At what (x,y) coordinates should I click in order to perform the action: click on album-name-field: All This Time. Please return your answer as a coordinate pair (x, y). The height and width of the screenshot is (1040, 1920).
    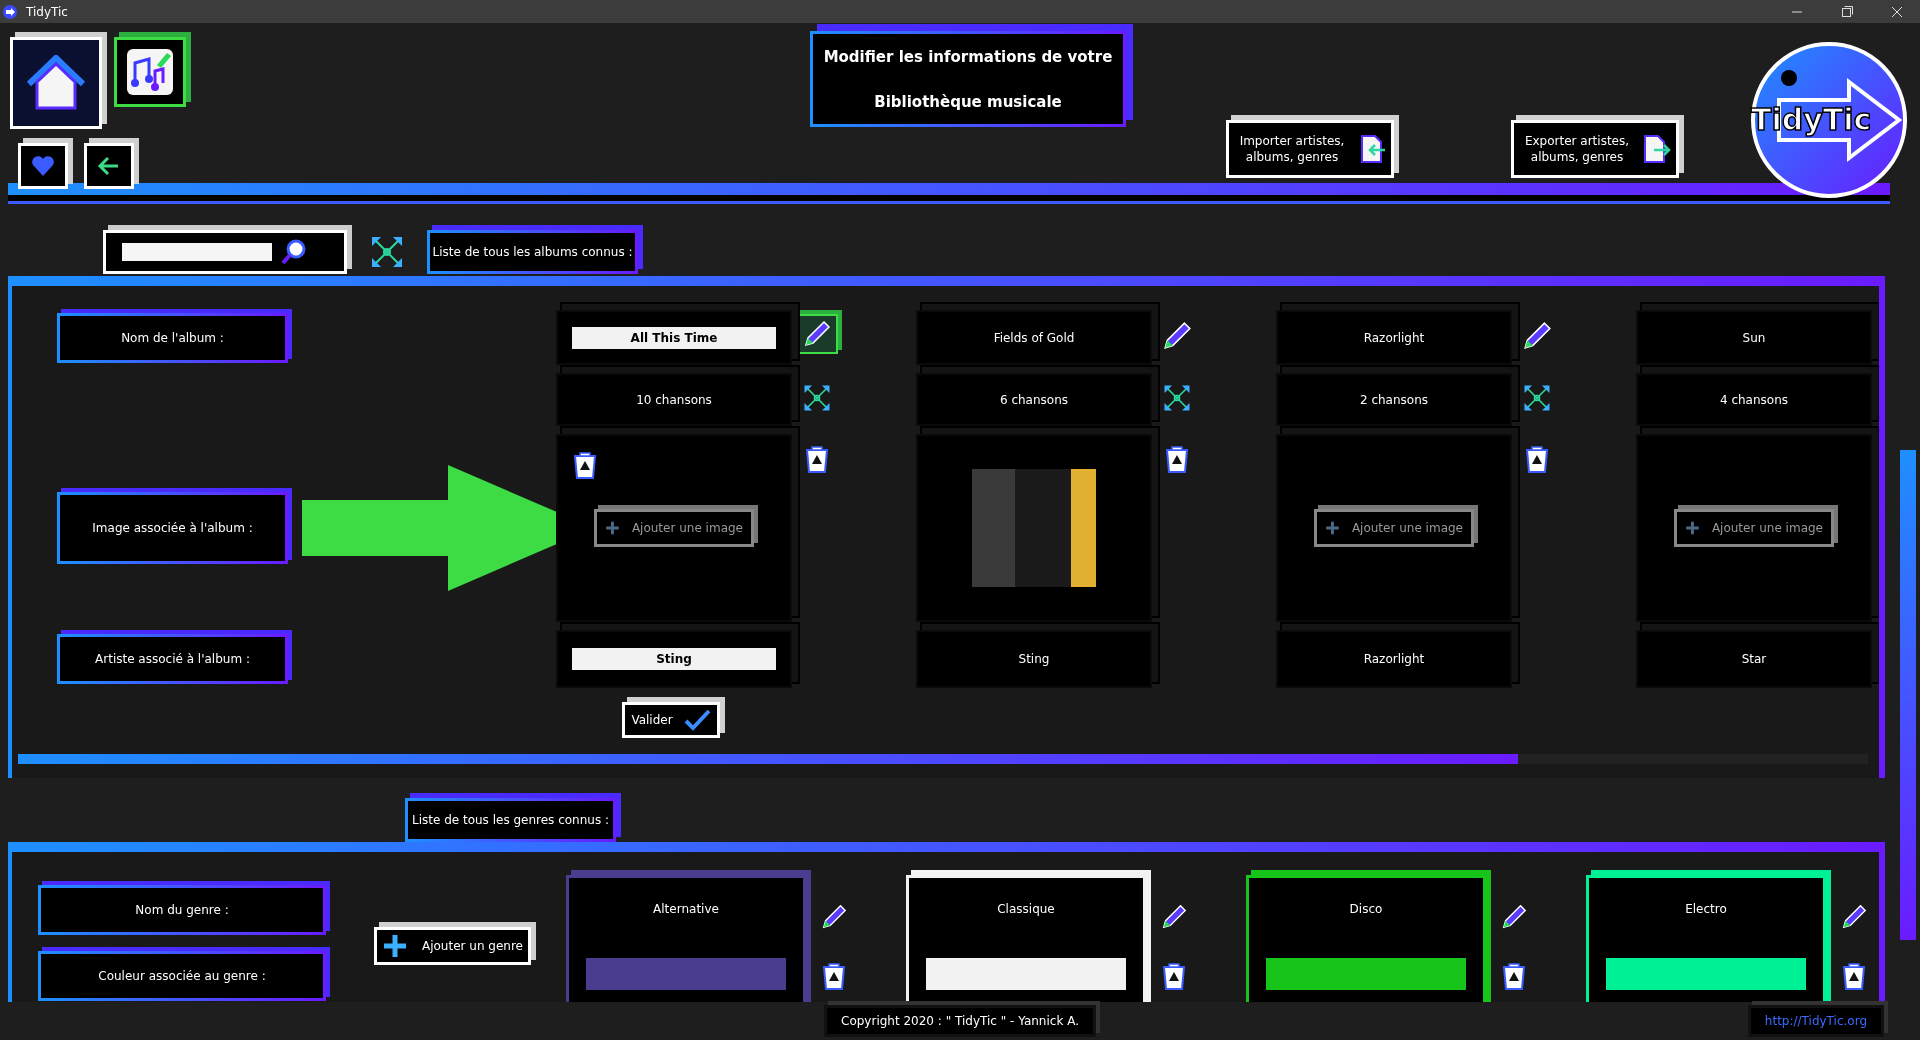
    Looking at the image, I should click on (674, 337).